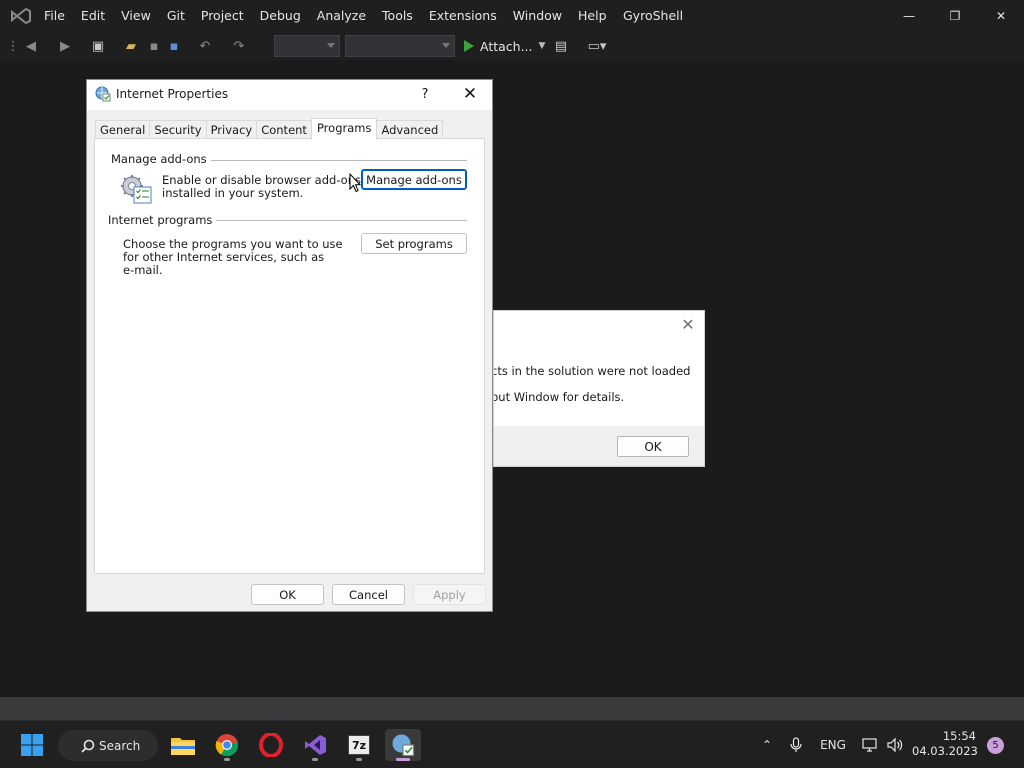  I want to click on microphone-icon, so click(796, 744).